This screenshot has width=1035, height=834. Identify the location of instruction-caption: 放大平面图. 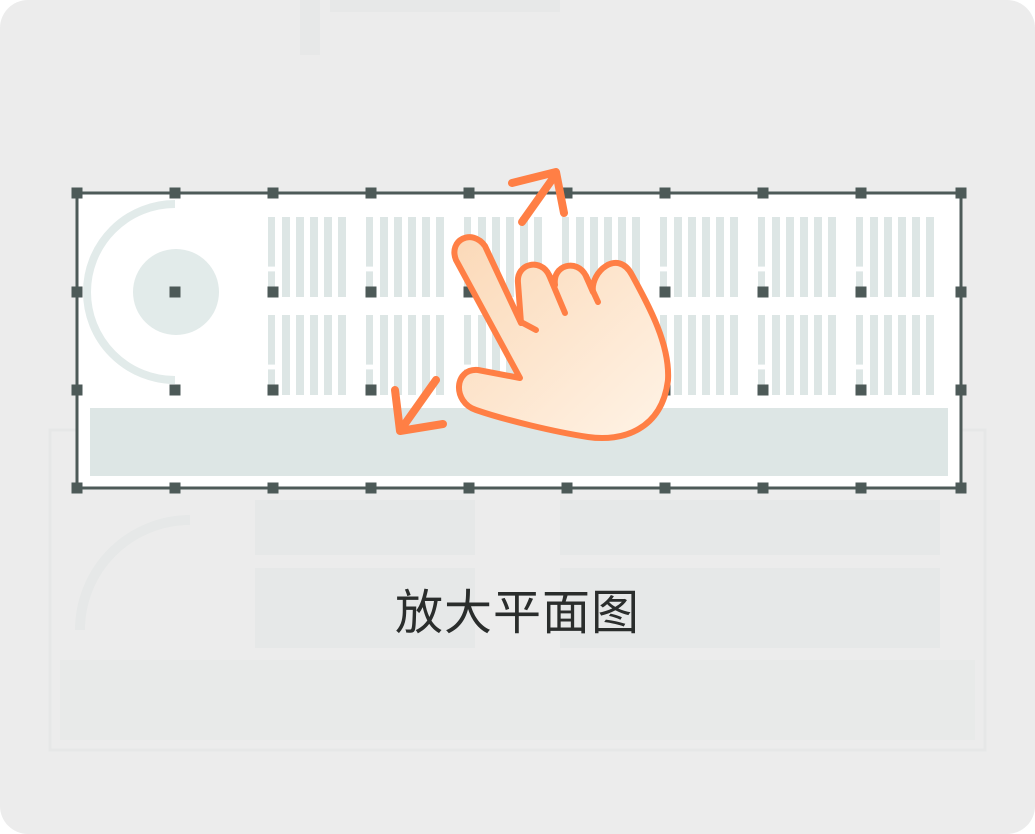
(517, 613).